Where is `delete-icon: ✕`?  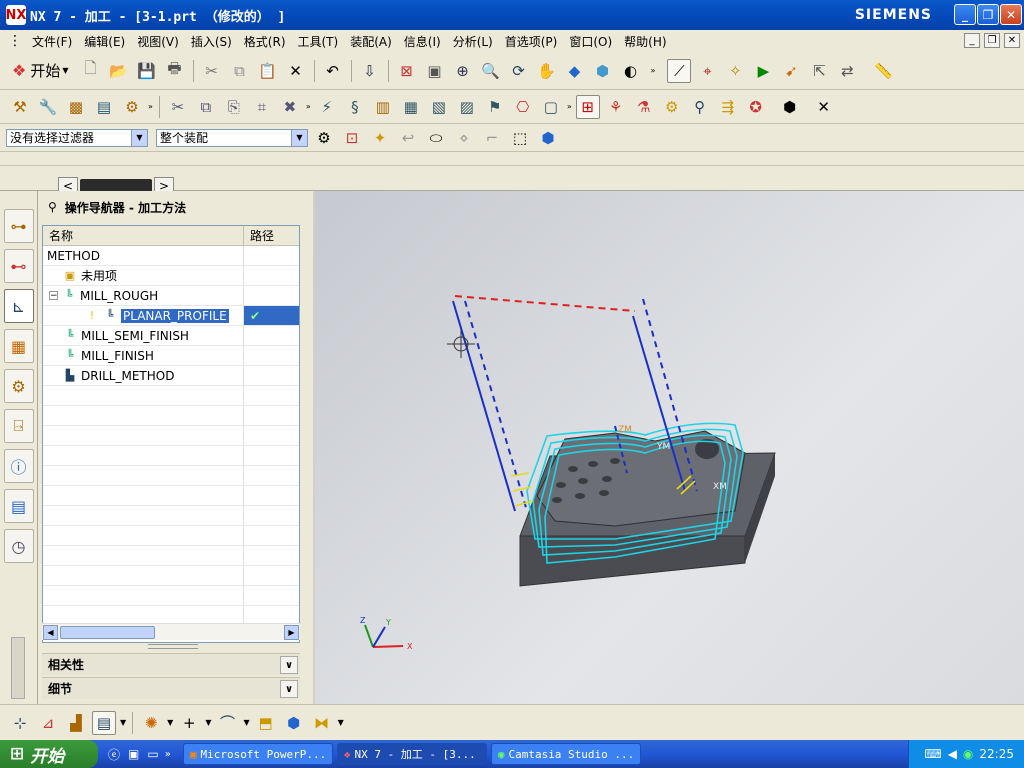
delete-icon: ✕ is located at coordinates (296, 71).